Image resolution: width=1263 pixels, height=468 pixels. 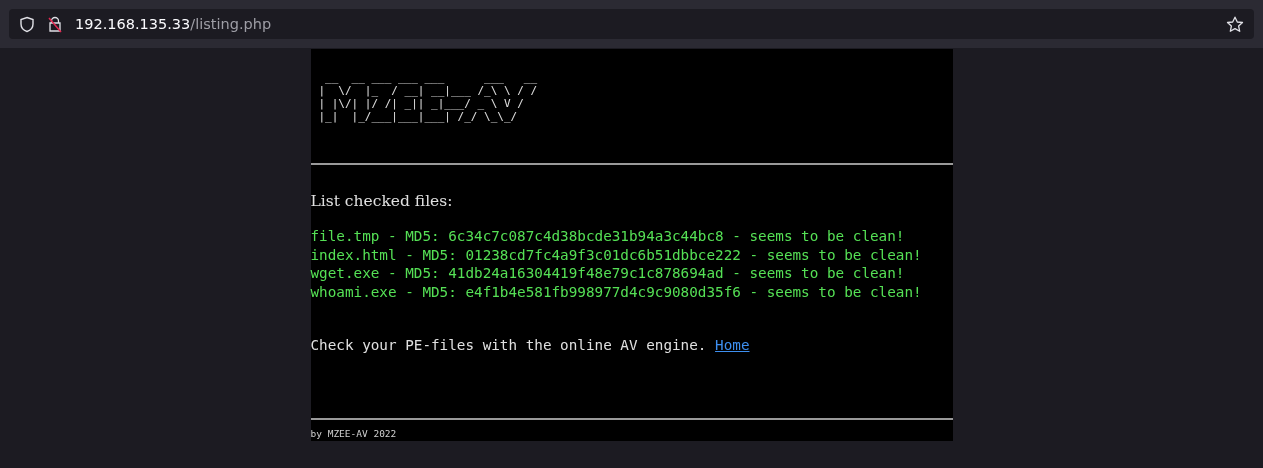 What do you see at coordinates (1235, 24) in the screenshot?
I see `star-icon` at bounding box center [1235, 24].